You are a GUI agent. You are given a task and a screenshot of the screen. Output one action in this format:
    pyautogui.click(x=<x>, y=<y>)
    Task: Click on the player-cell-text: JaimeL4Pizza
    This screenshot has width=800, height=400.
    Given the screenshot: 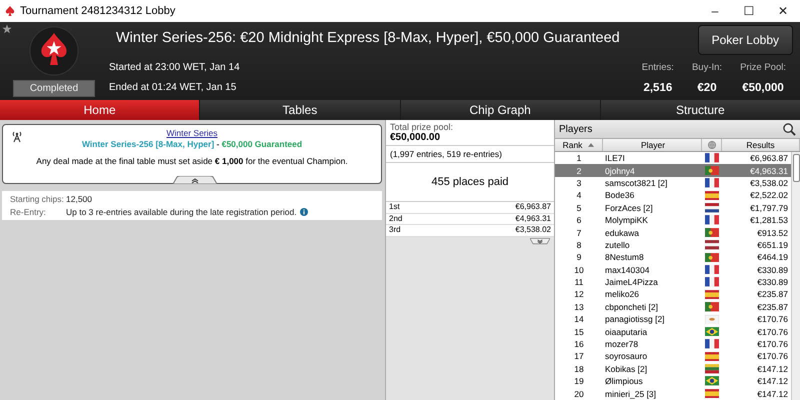 What is the action you would take?
    pyautogui.click(x=631, y=282)
    